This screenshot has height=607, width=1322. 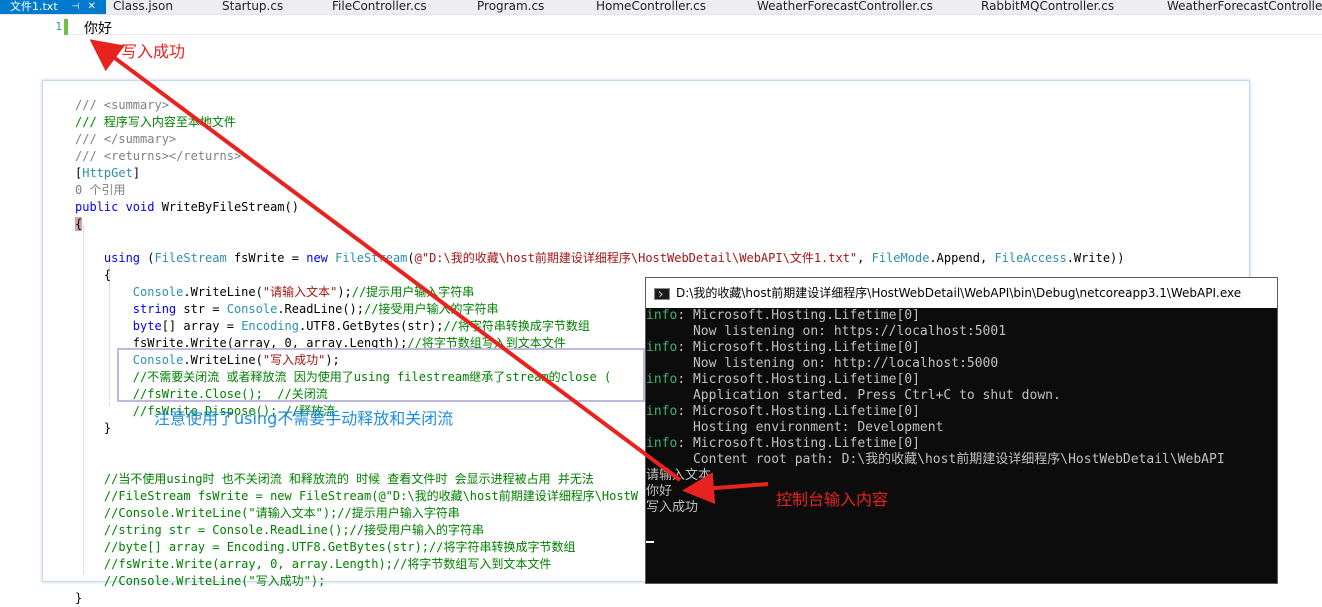 I want to click on code-token: FileMode, so click(x=900, y=258).